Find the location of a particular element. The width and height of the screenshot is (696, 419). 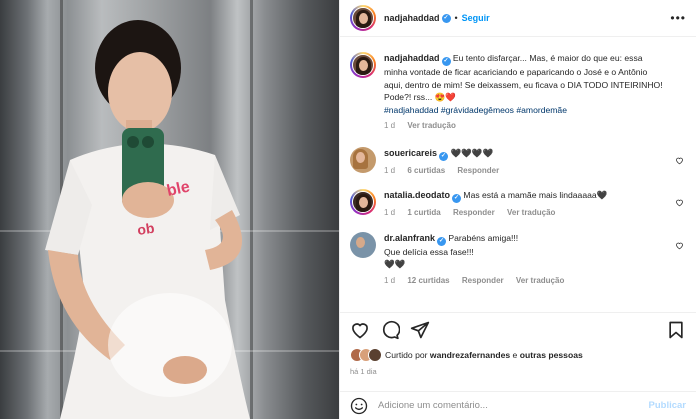

action-bar is located at coordinates (518, 329).